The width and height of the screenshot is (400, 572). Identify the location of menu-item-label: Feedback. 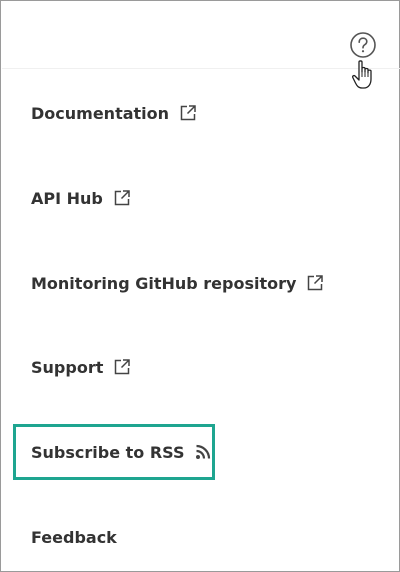
(74, 537).